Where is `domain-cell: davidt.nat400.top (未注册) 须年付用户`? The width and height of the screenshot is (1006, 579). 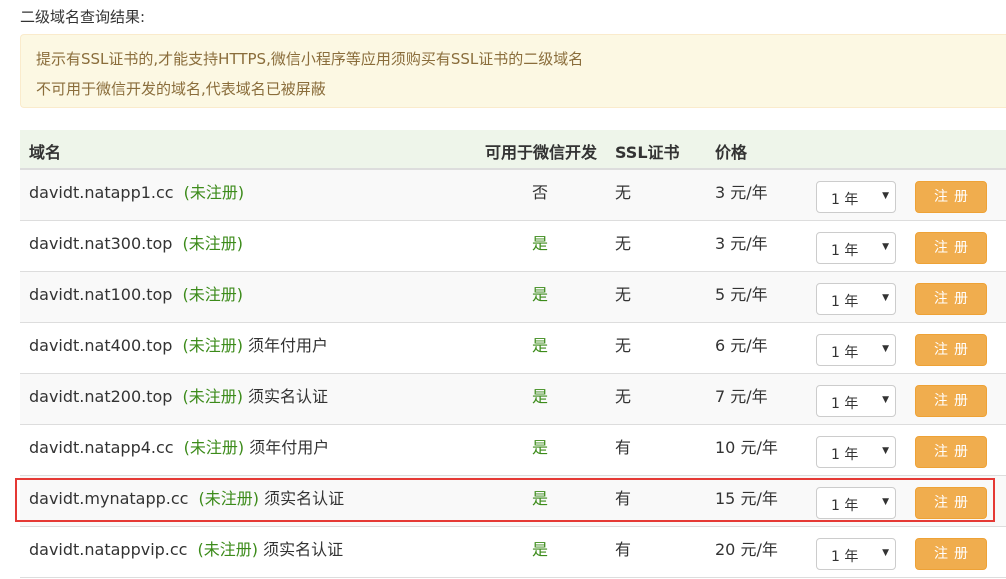 domain-cell: davidt.nat400.top (未注册) 须年付用户 is located at coordinates (178, 344).